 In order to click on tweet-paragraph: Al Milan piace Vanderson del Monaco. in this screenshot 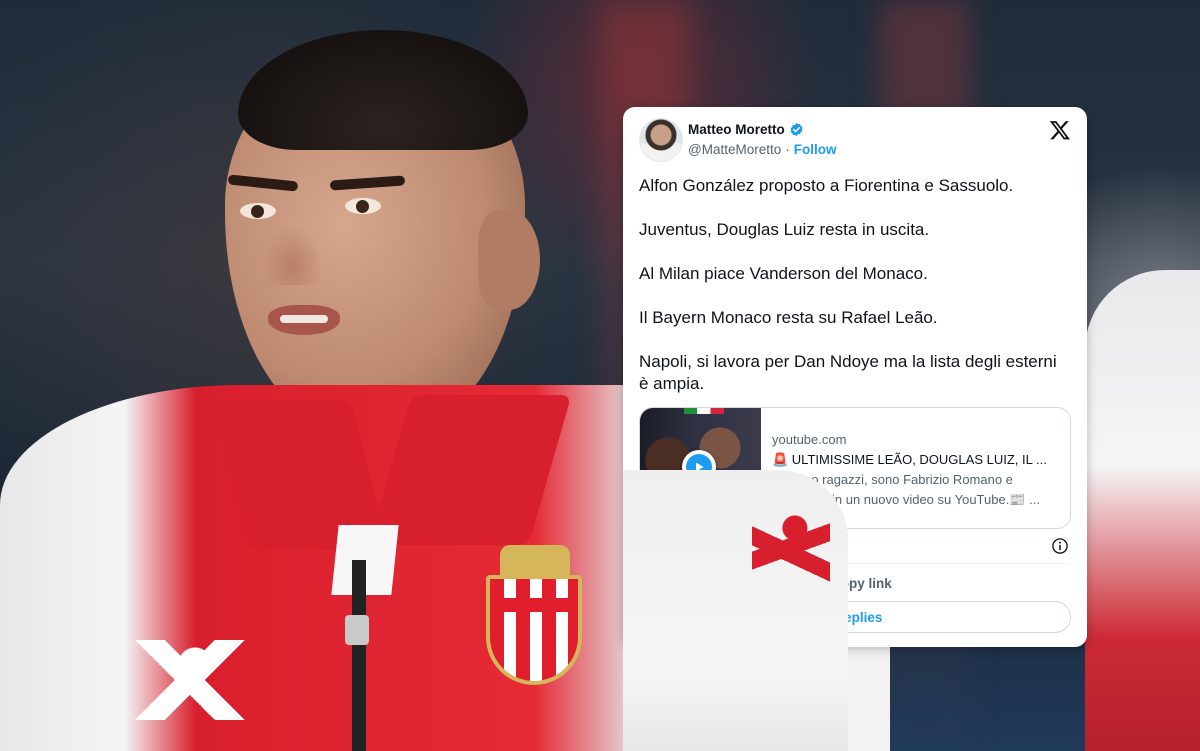, I will do `click(783, 273)`.